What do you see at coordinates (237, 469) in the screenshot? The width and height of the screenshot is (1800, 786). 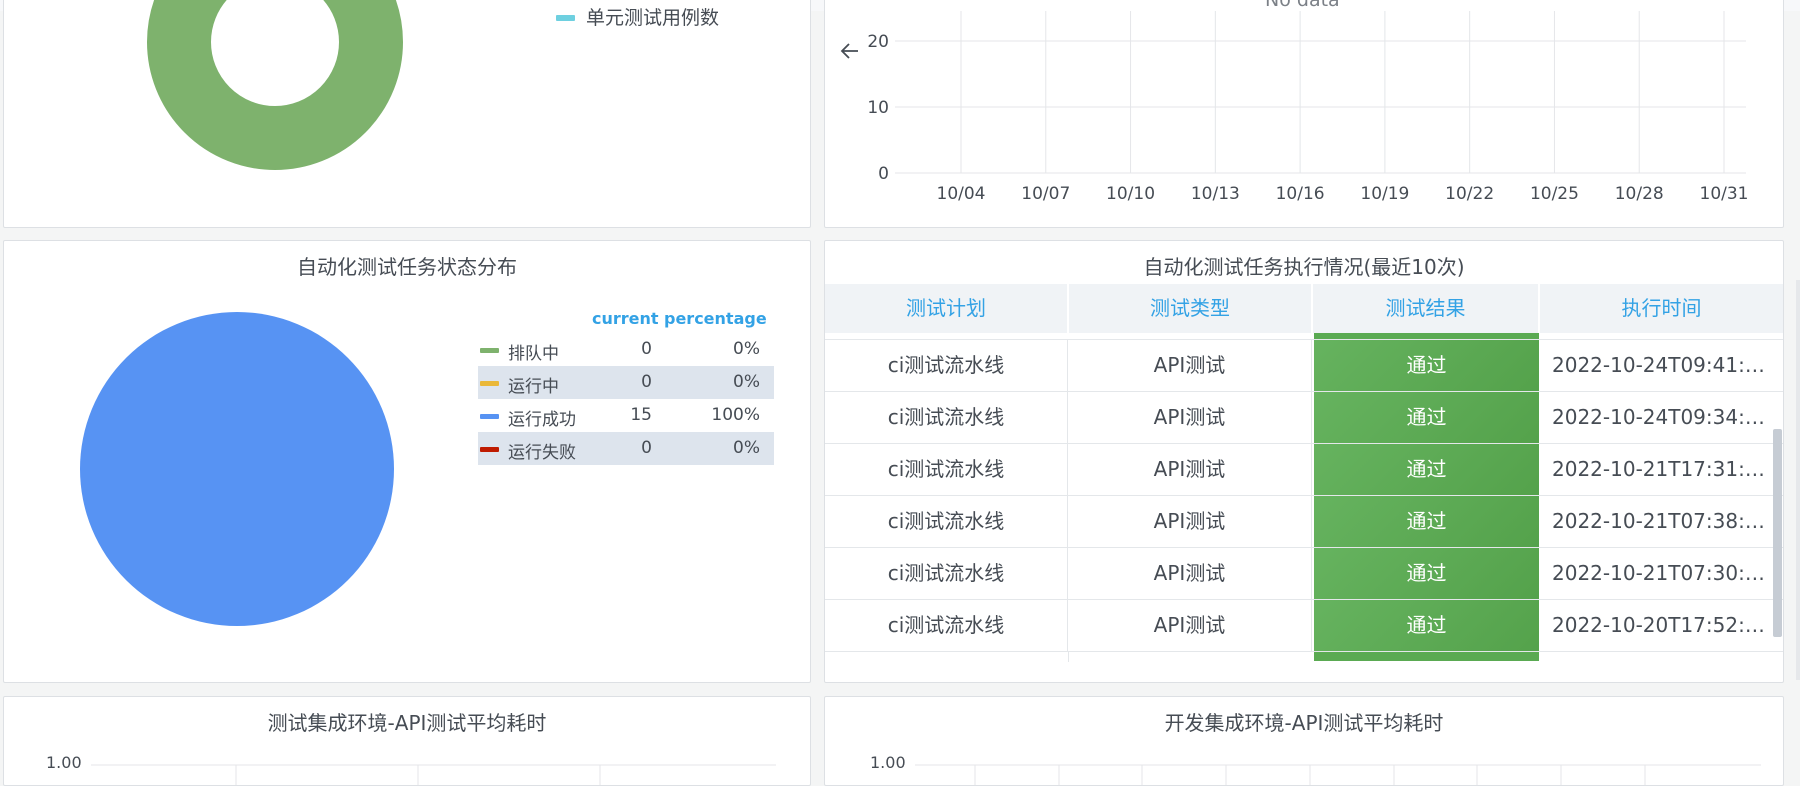 I see `pie-slice-success` at bounding box center [237, 469].